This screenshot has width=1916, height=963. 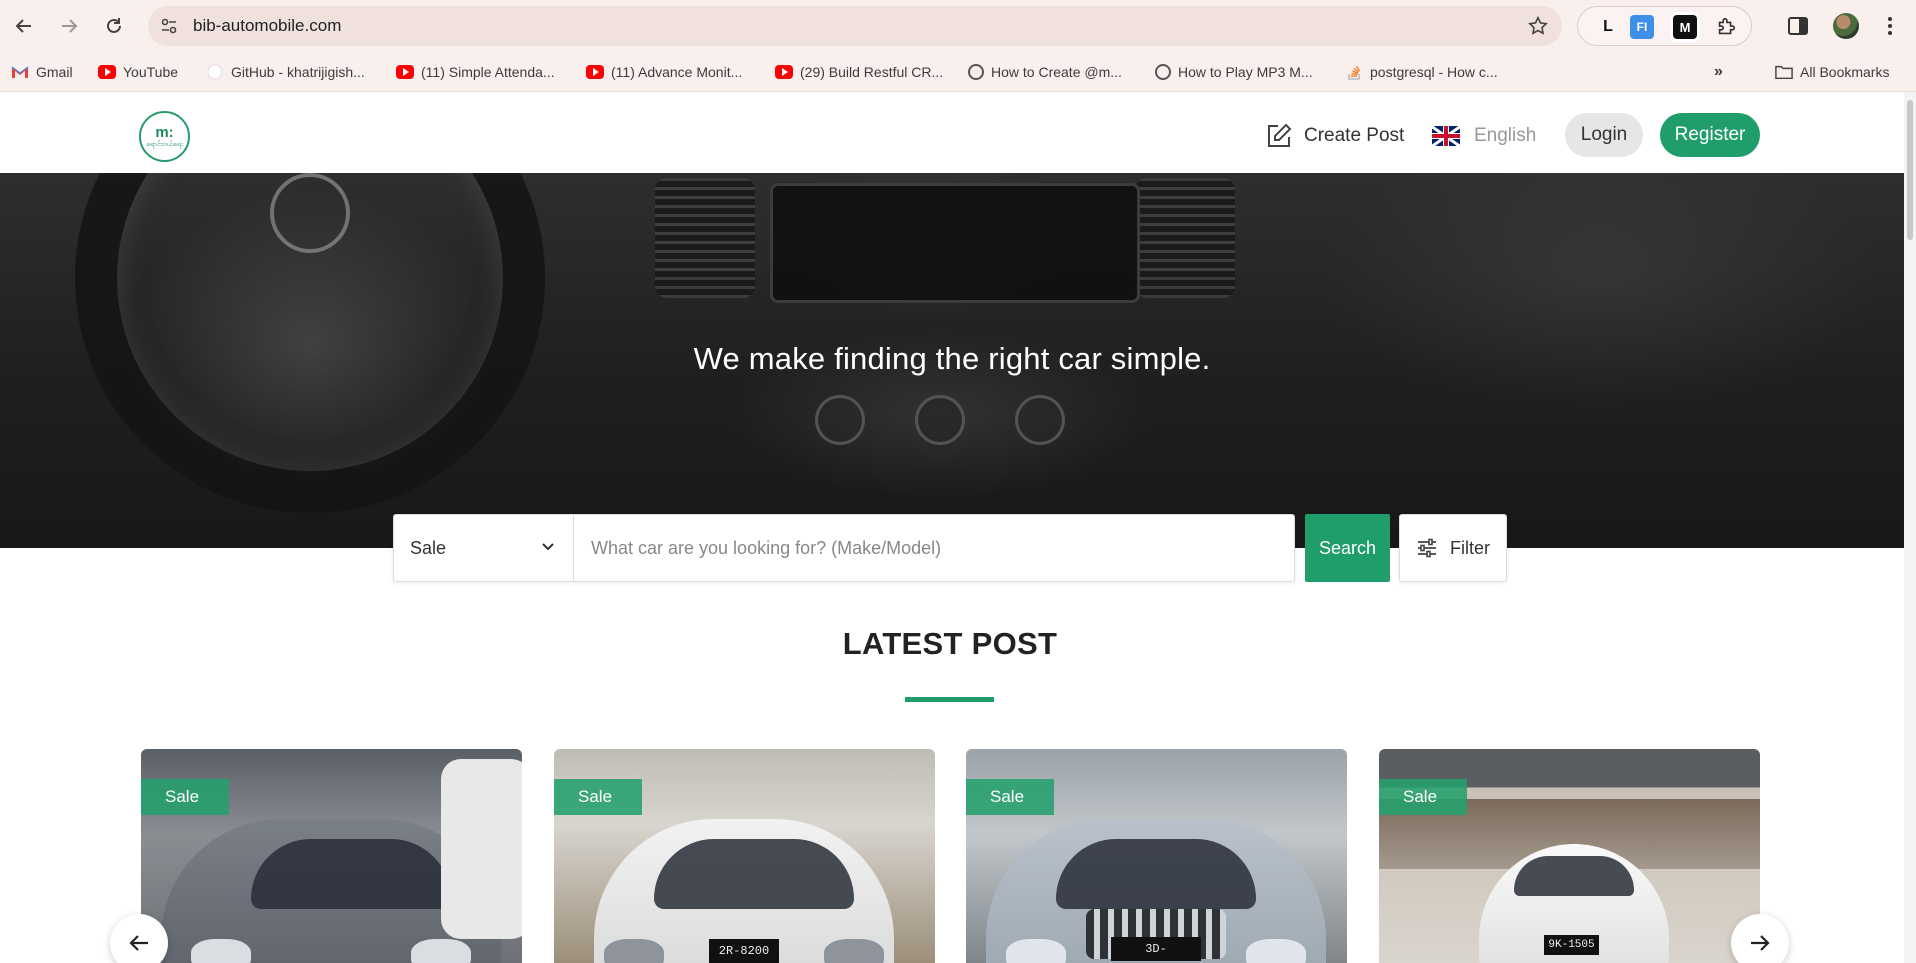 I want to click on hero-title: We make finding the right car simple., so click(x=952, y=358).